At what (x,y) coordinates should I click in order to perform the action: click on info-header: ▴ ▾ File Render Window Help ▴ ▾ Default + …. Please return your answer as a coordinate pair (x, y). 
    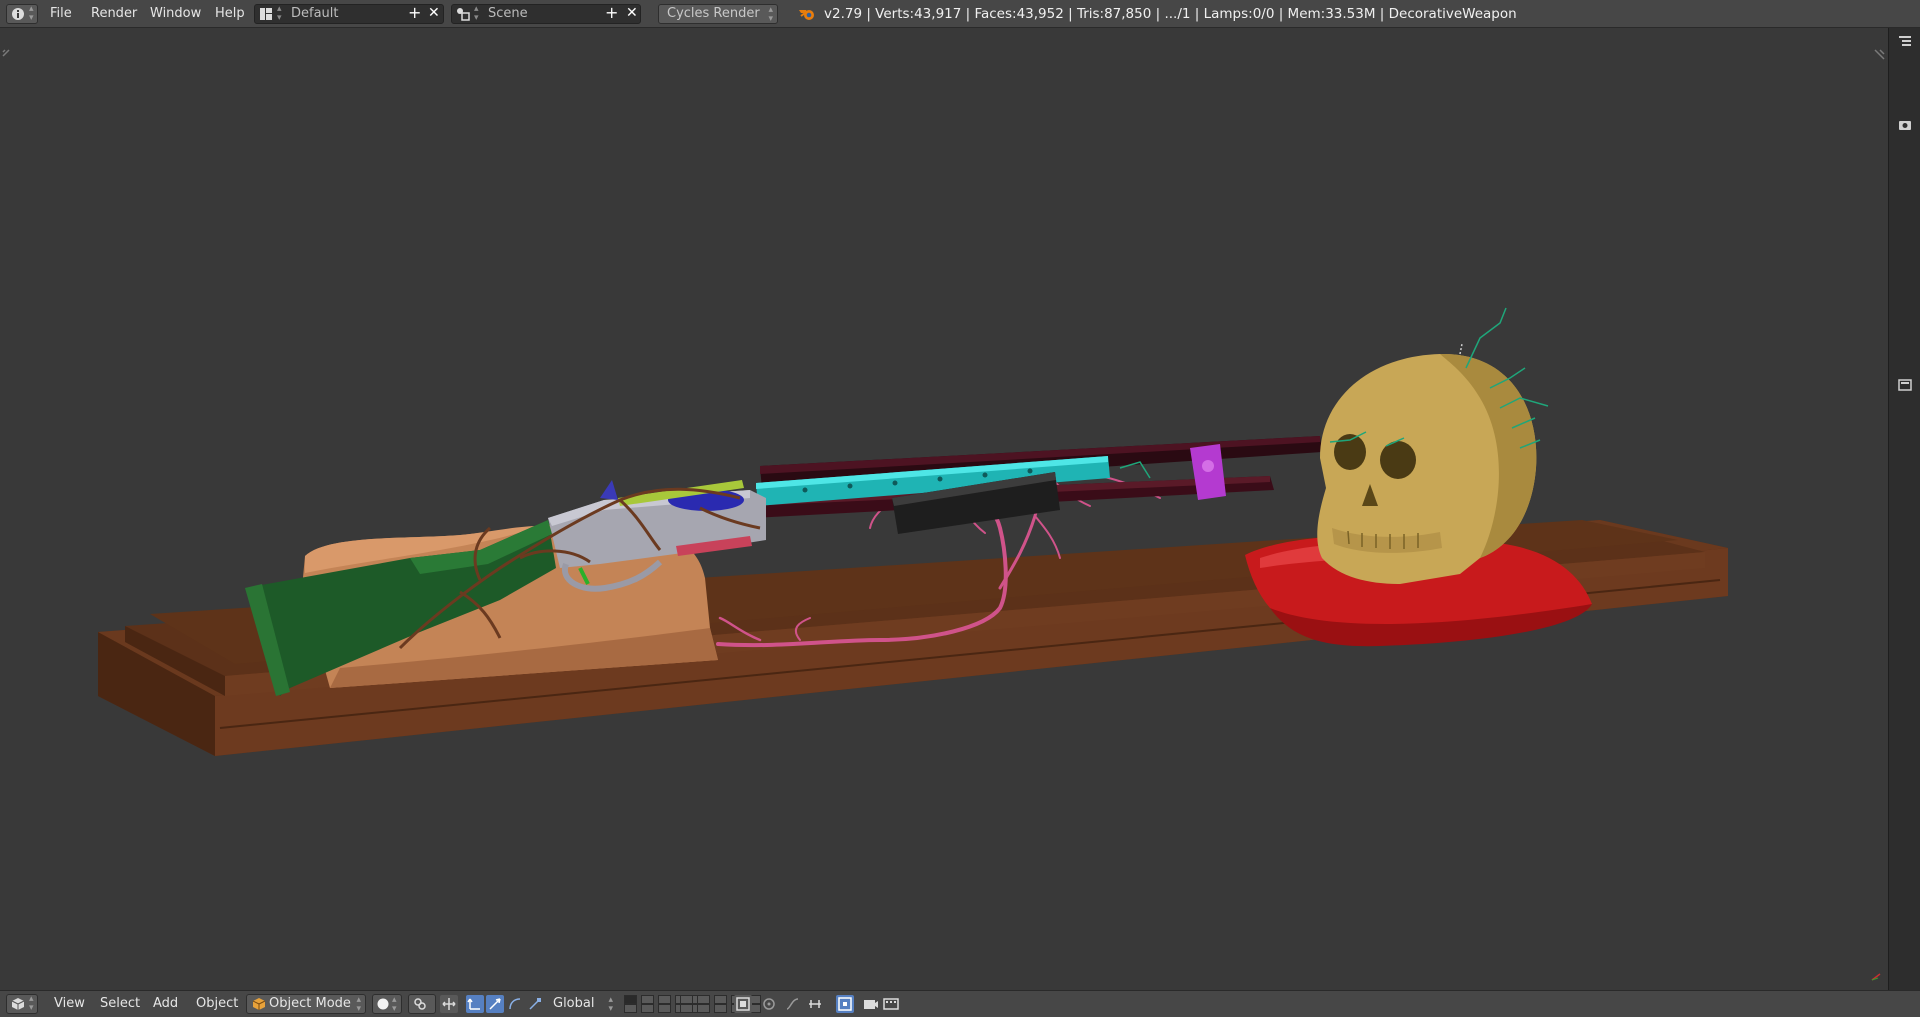
    Looking at the image, I should click on (960, 14).